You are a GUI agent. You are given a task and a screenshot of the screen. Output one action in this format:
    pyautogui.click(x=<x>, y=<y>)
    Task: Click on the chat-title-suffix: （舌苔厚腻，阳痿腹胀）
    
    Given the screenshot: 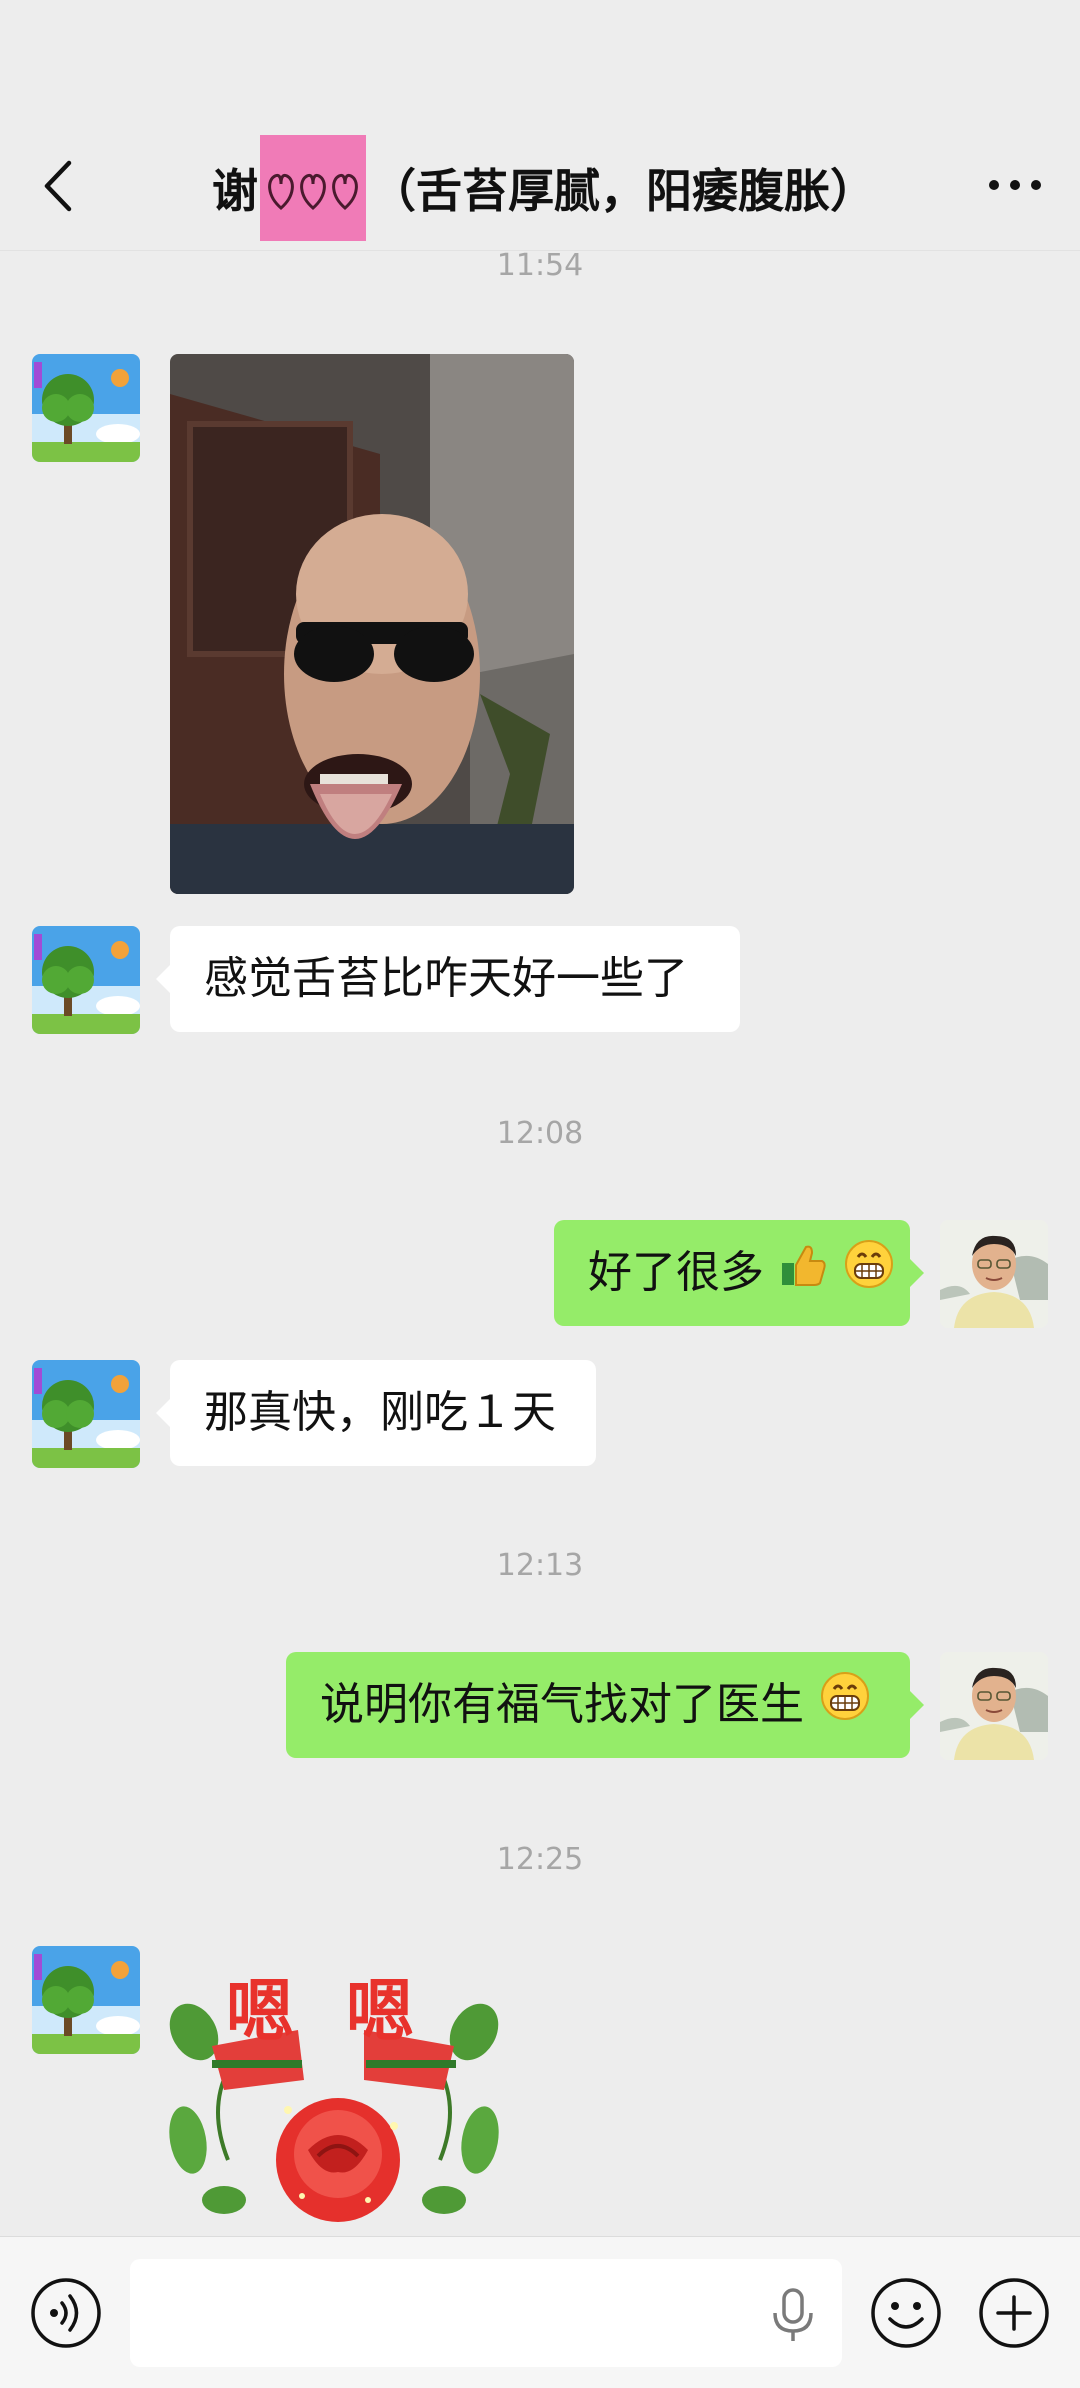 What is the action you would take?
    pyautogui.click(x=623, y=191)
    